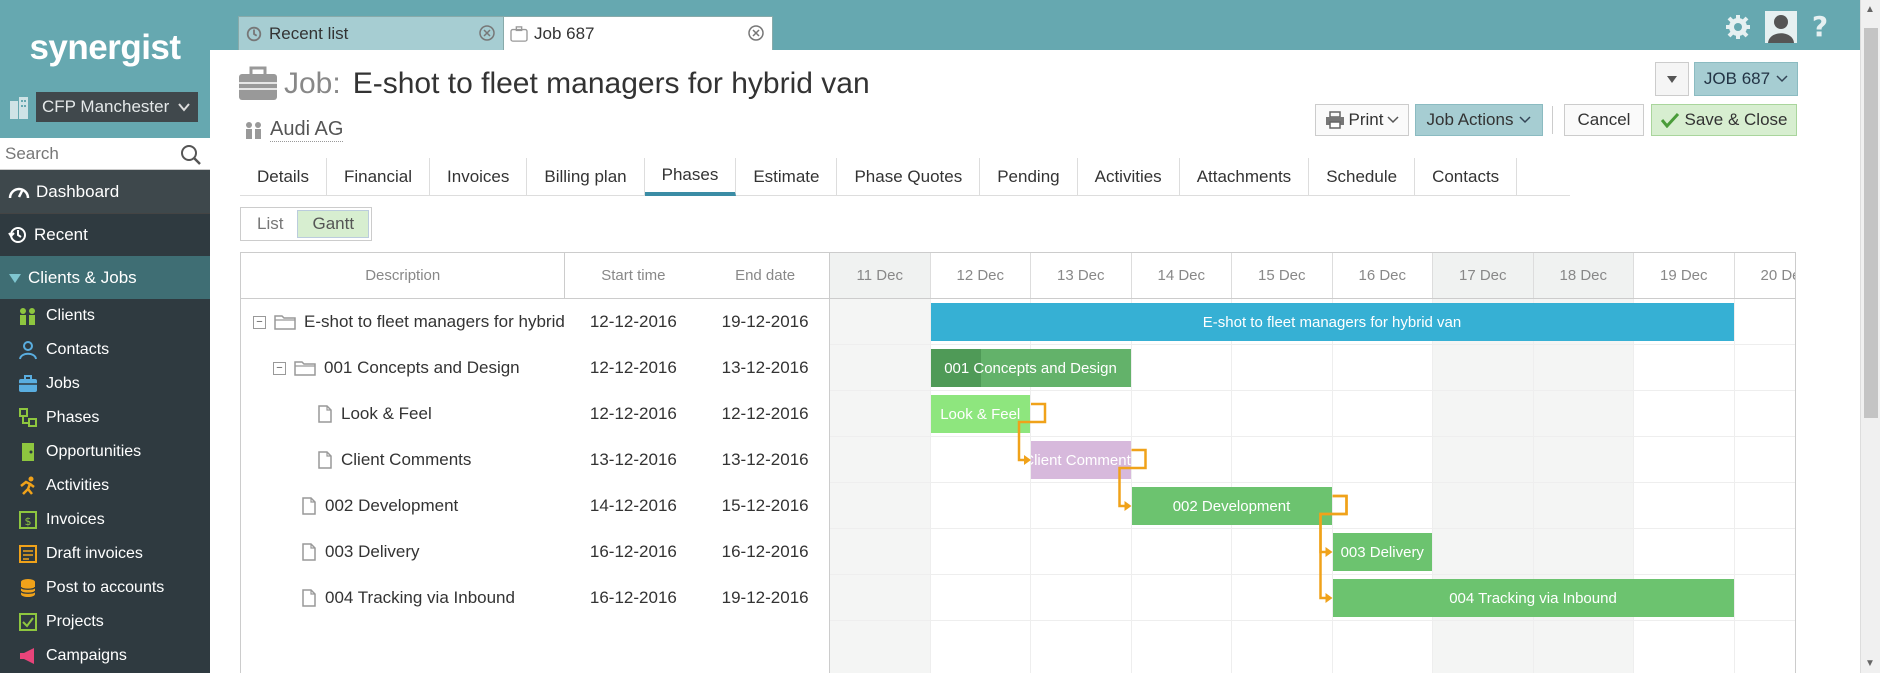 The height and width of the screenshot is (673, 1880). I want to click on search-box, so click(105, 154).